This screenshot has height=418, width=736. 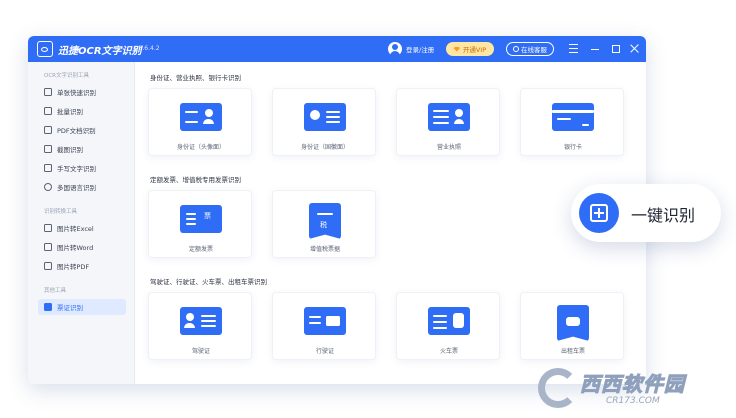 I want to click on minimize-icon, so click(x=596, y=49).